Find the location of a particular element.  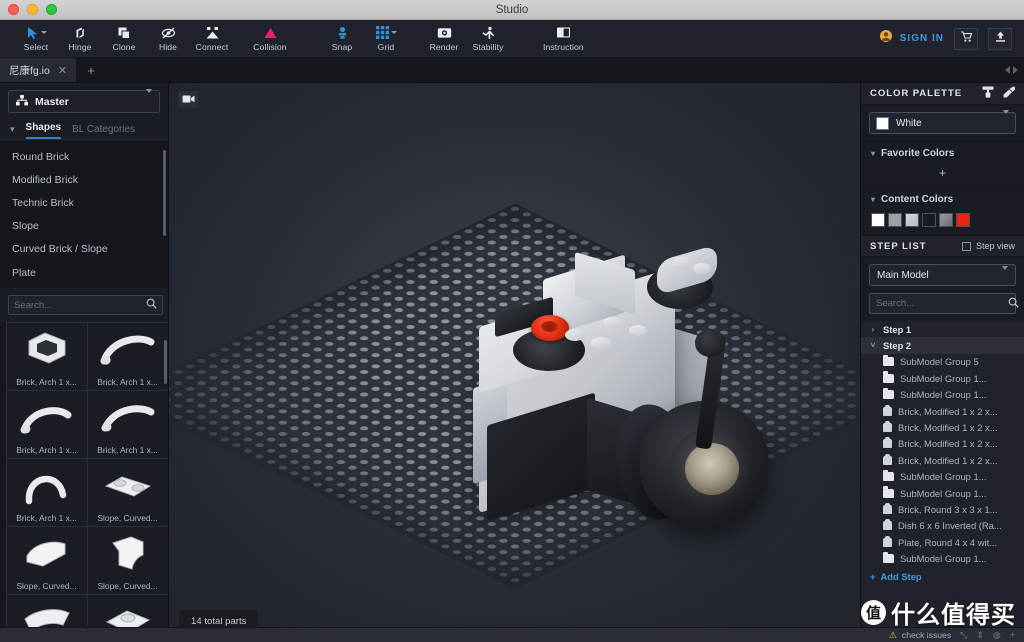

total-parts-label: 14 total parts is located at coordinates (219, 621).